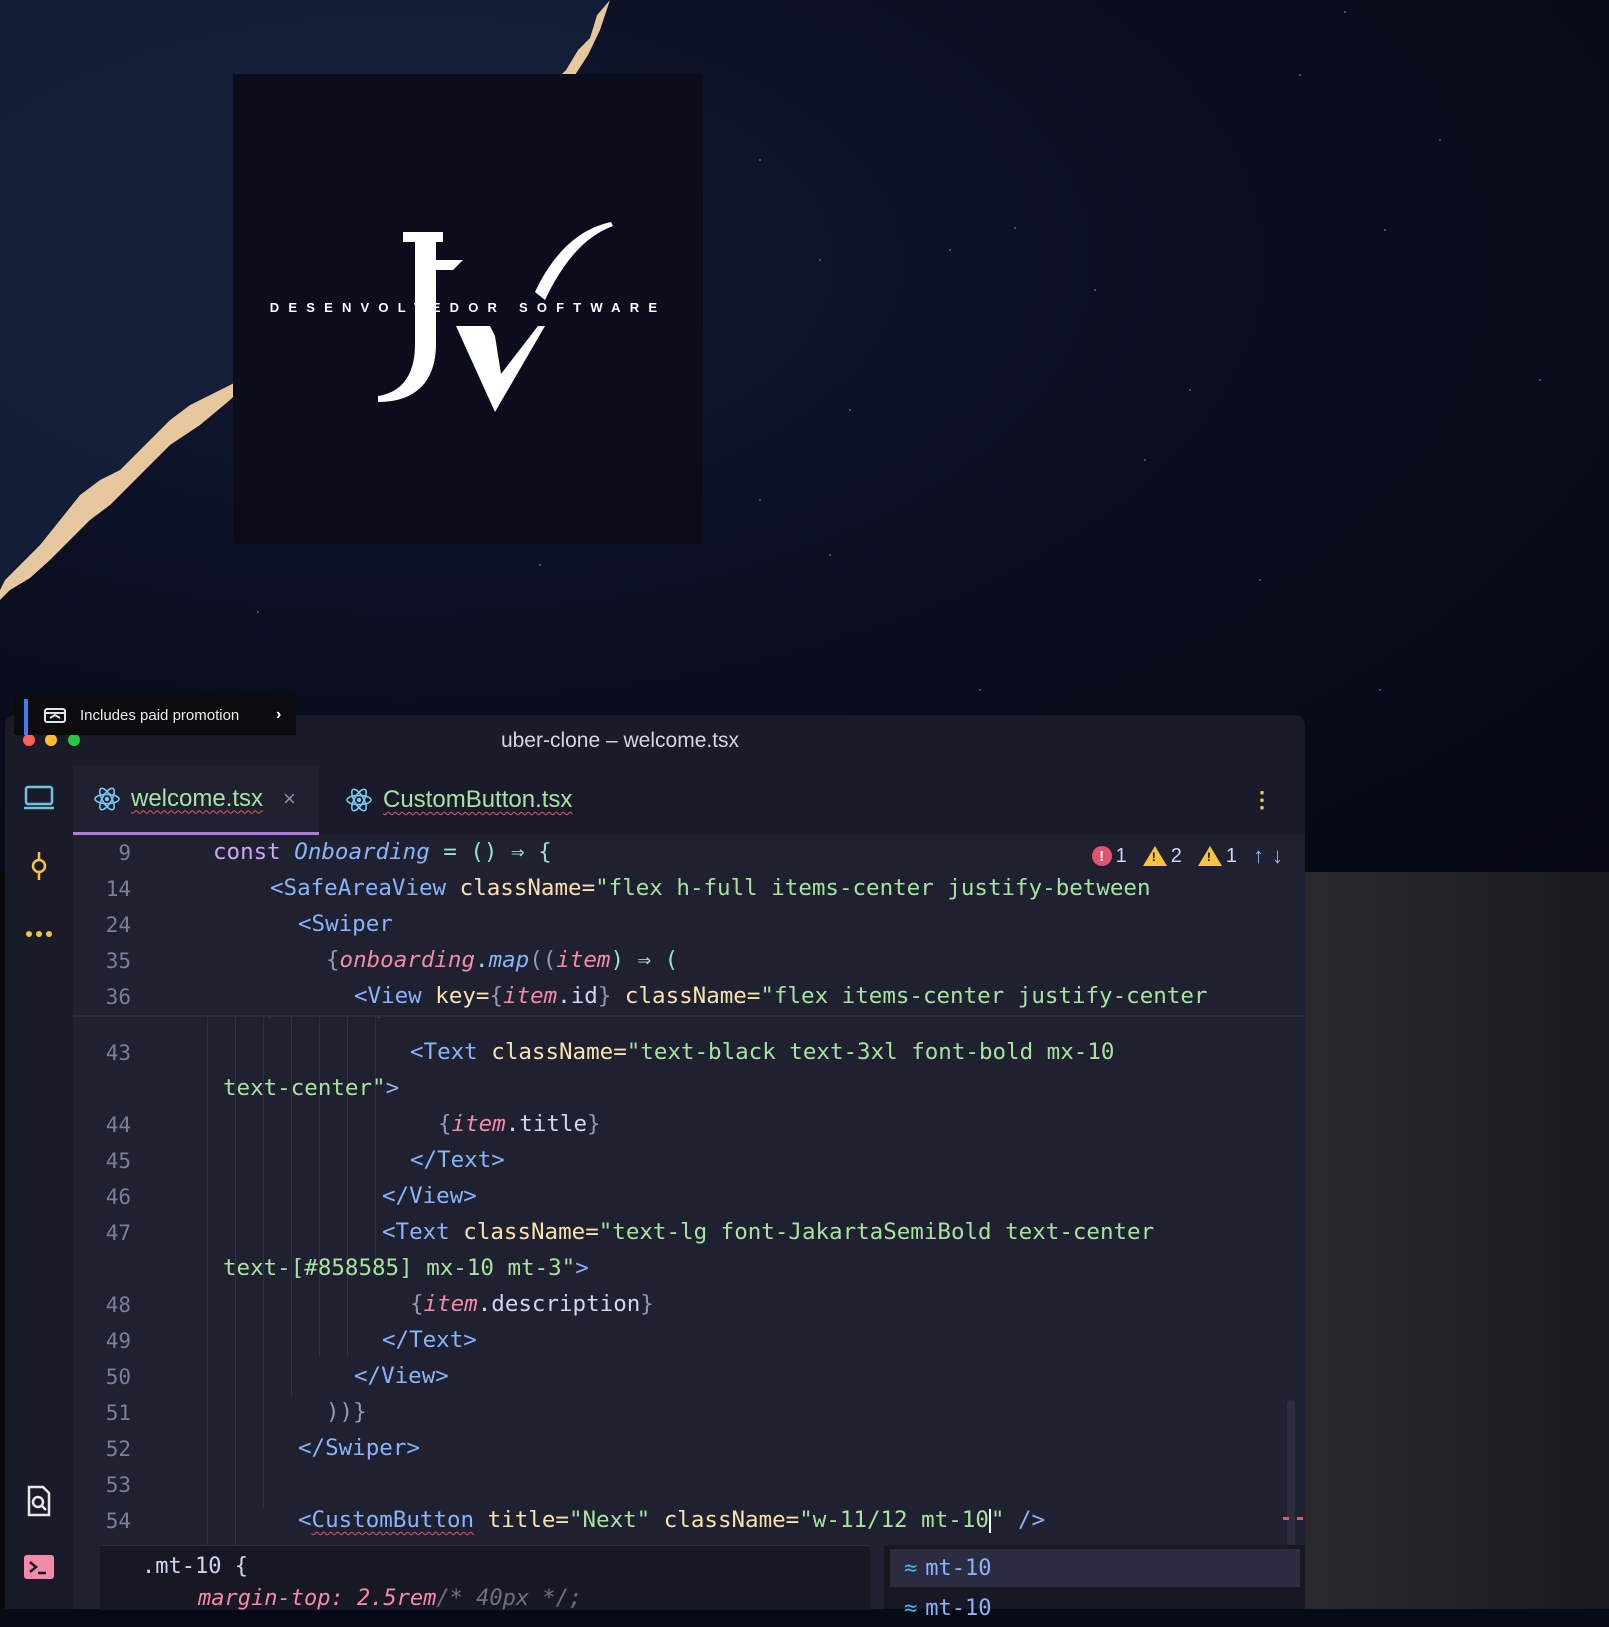 The width and height of the screenshot is (1609, 1627). Describe the element at coordinates (546, 1124) in the screenshot. I see `token: .title` at that location.